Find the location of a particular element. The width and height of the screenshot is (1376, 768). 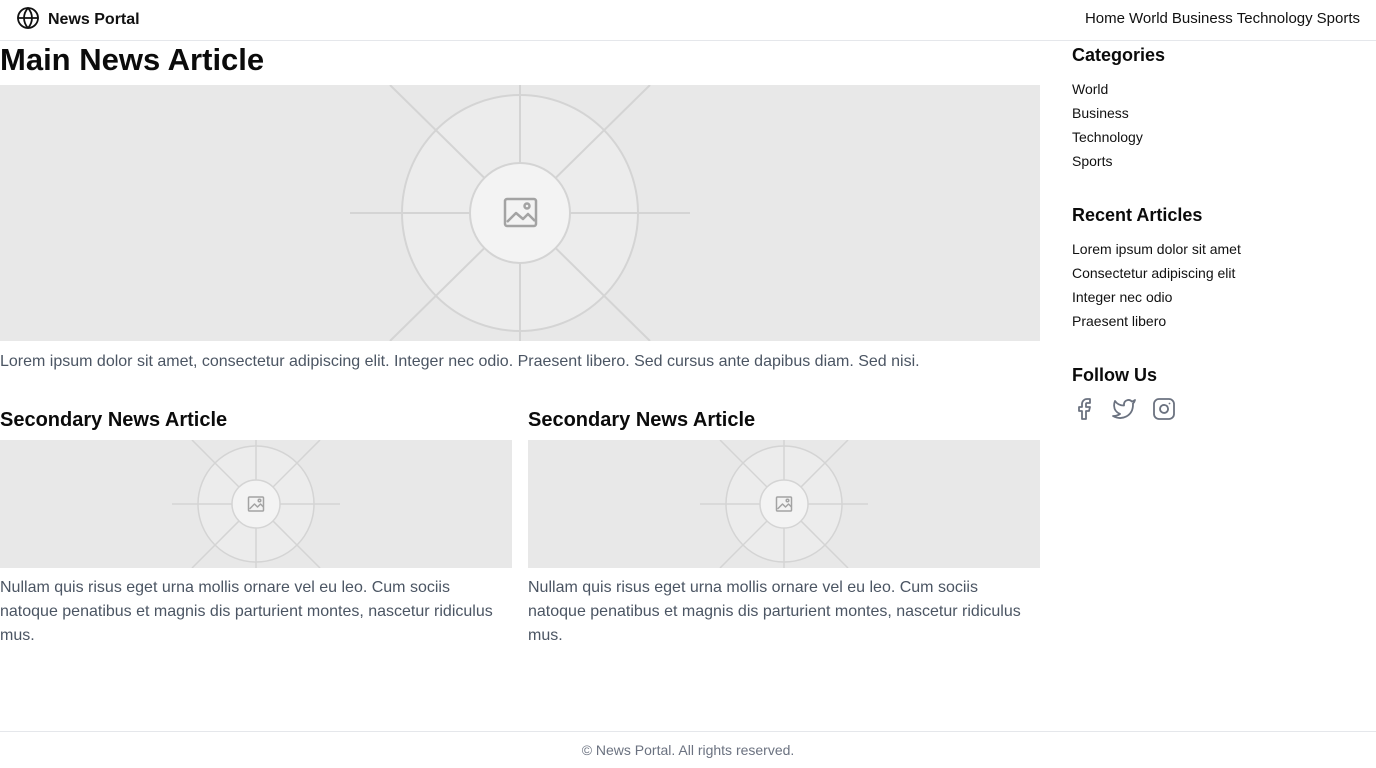

globe-icon is located at coordinates (28, 20).